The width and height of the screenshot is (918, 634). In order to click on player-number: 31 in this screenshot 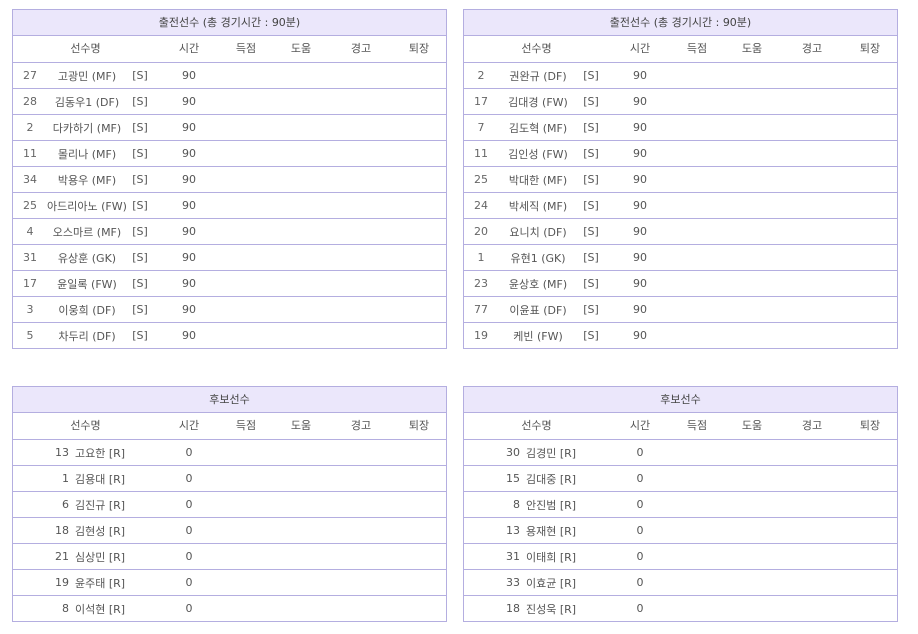, I will do `click(513, 556)`.